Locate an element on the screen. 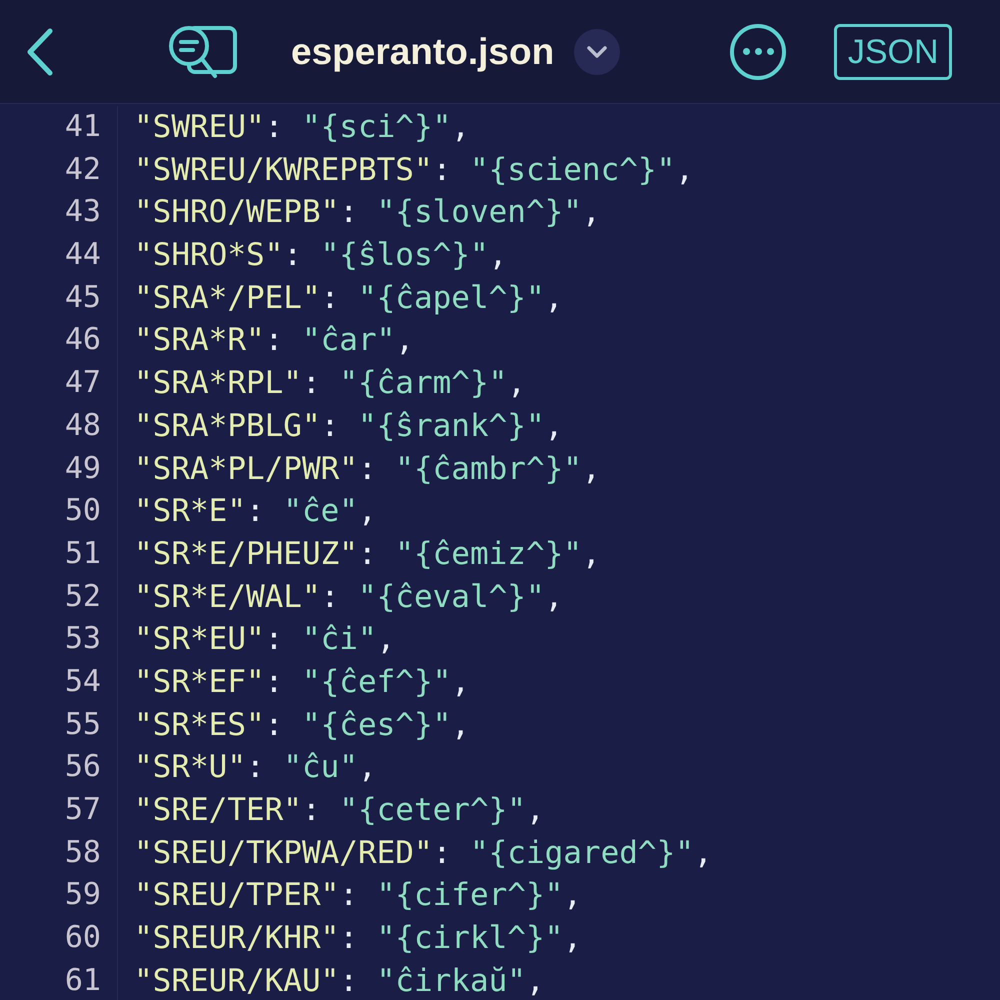  code-line: "SHRO/WEPB": "{sloven^}", is located at coordinates (368, 212).